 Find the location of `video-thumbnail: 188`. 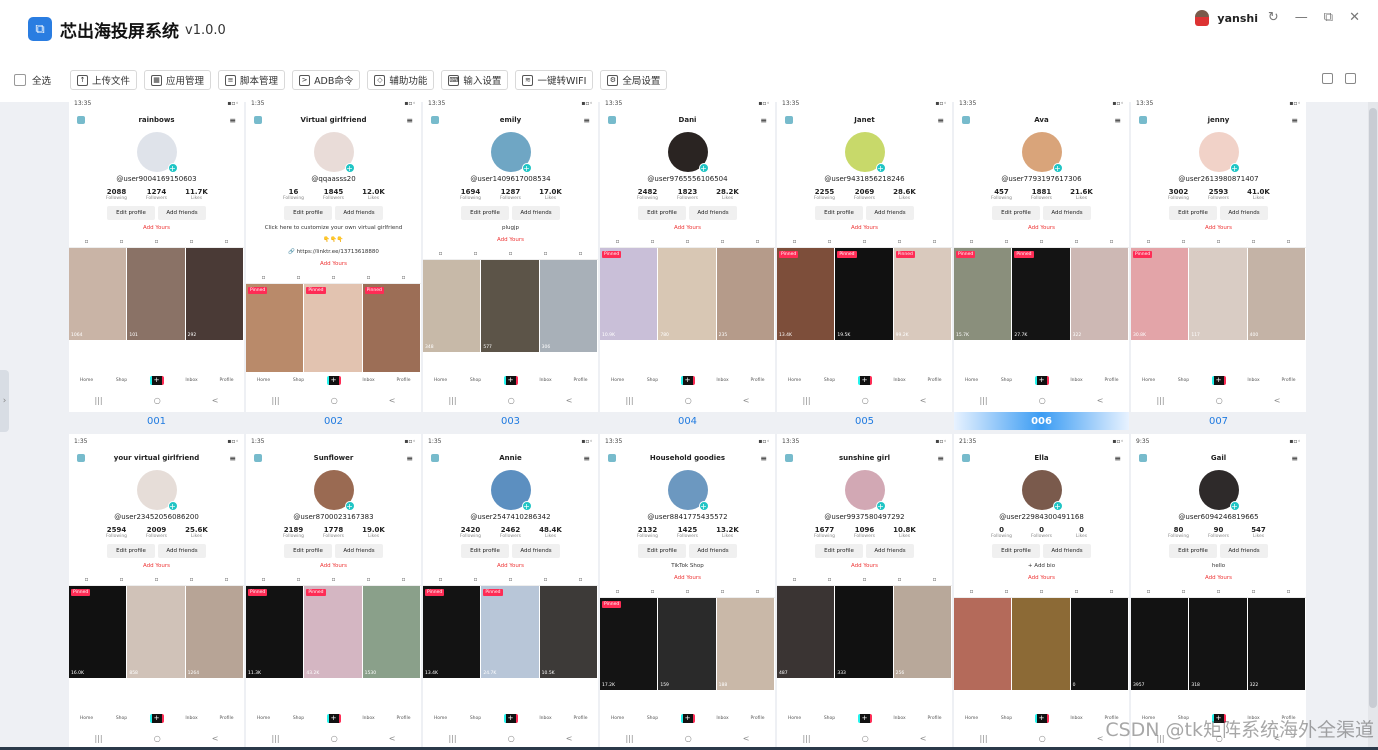

video-thumbnail: 188 is located at coordinates (745, 644).